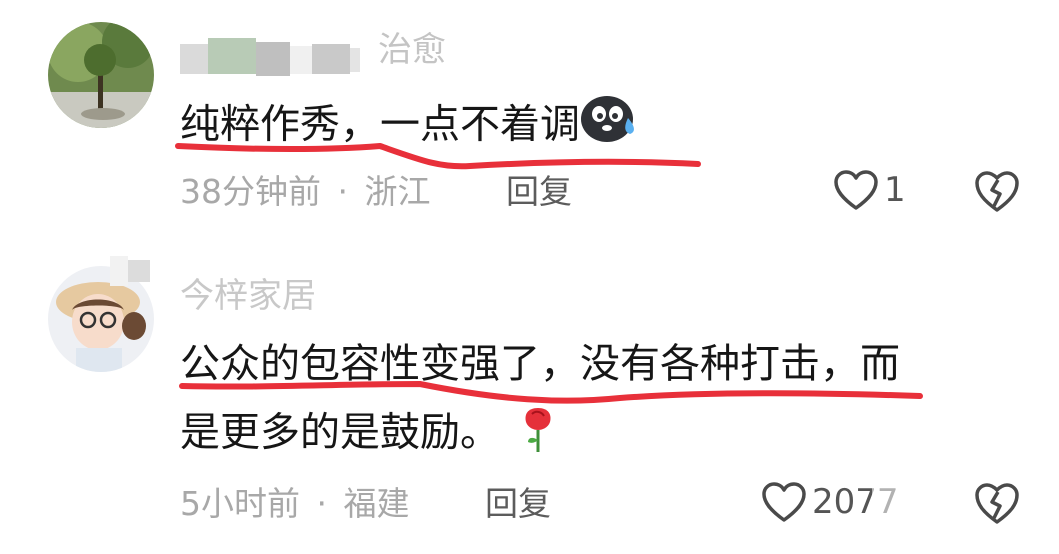 Image resolution: width=1059 pixels, height=554 pixels. What do you see at coordinates (540, 364) in the screenshot?
I see `comment-text-line1: 公众的包容性变强了，没有各种打击，而` at bounding box center [540, 364].